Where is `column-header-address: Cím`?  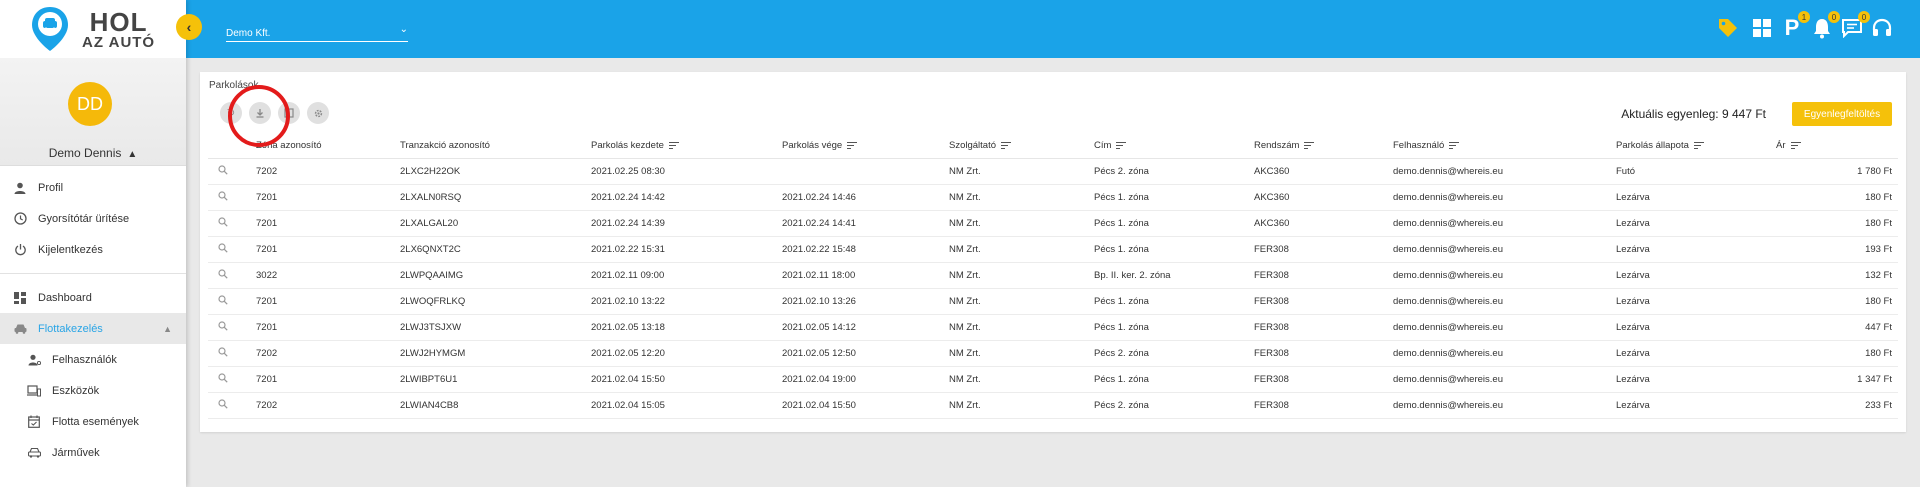
column-header-address: Cím is located at coordinates (1174, 146).